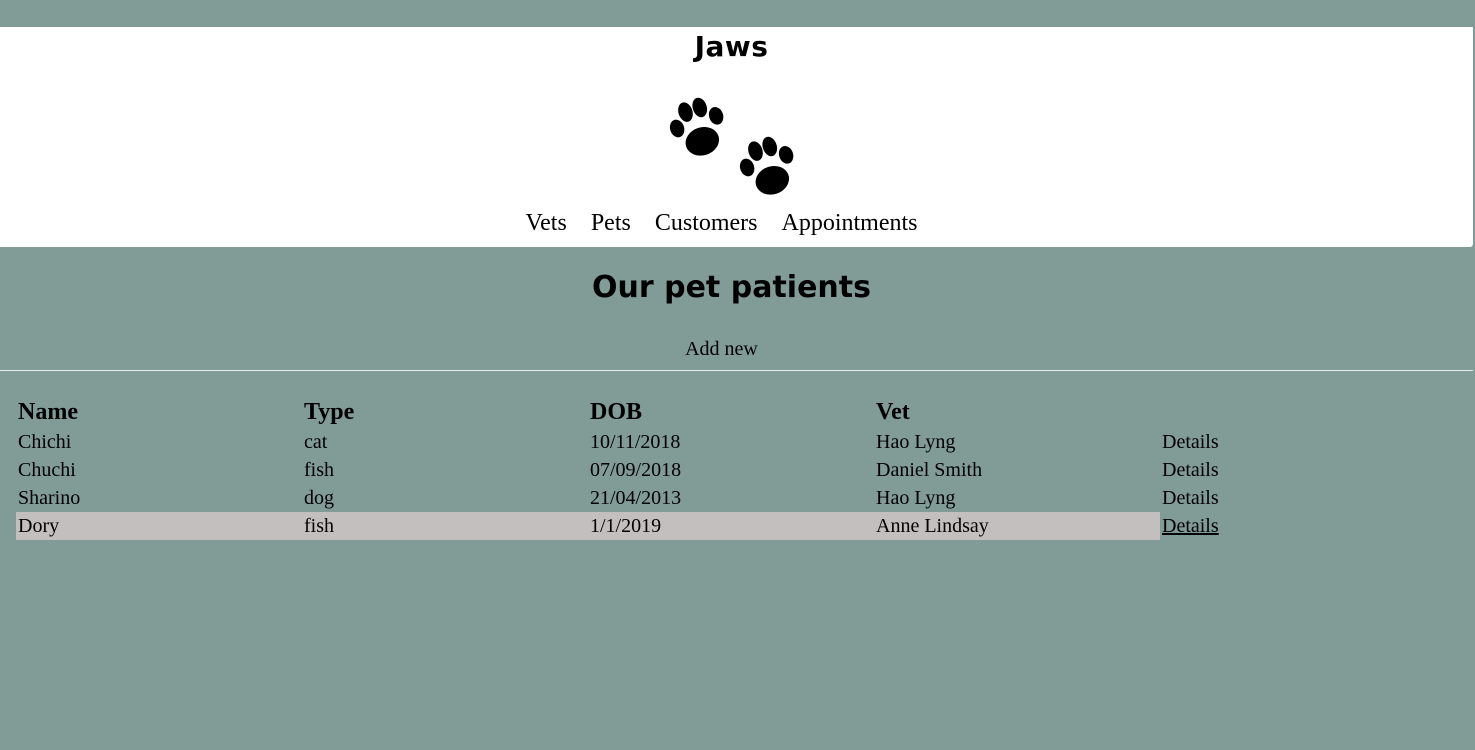 The height and width of the screenshot is (750, 1475). What do you see at coordinates (1017, 526) in the screenshot?
I see `pet-vet: Anne Lindsay` at bounding box center [1017, 526].